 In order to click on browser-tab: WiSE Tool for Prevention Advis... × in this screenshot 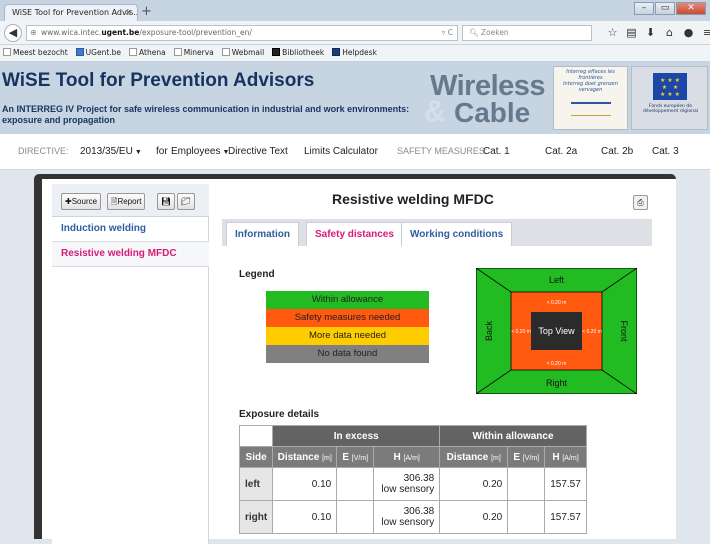, I will do `click(71, 12)`.